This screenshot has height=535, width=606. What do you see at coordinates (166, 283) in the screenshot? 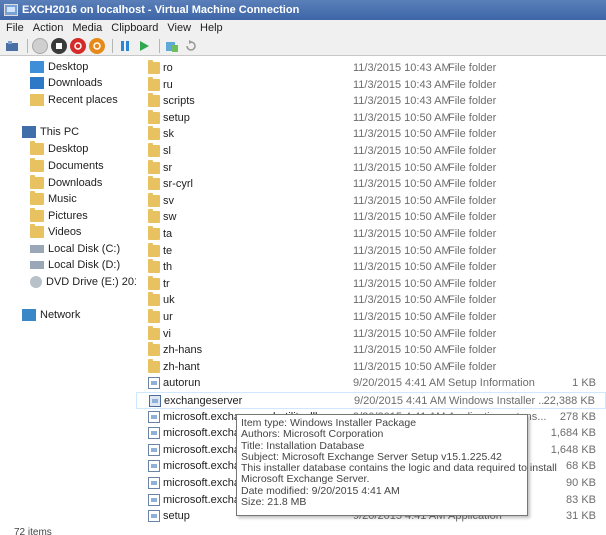
I see `file-name: tr` at bounding box center [166, 283].